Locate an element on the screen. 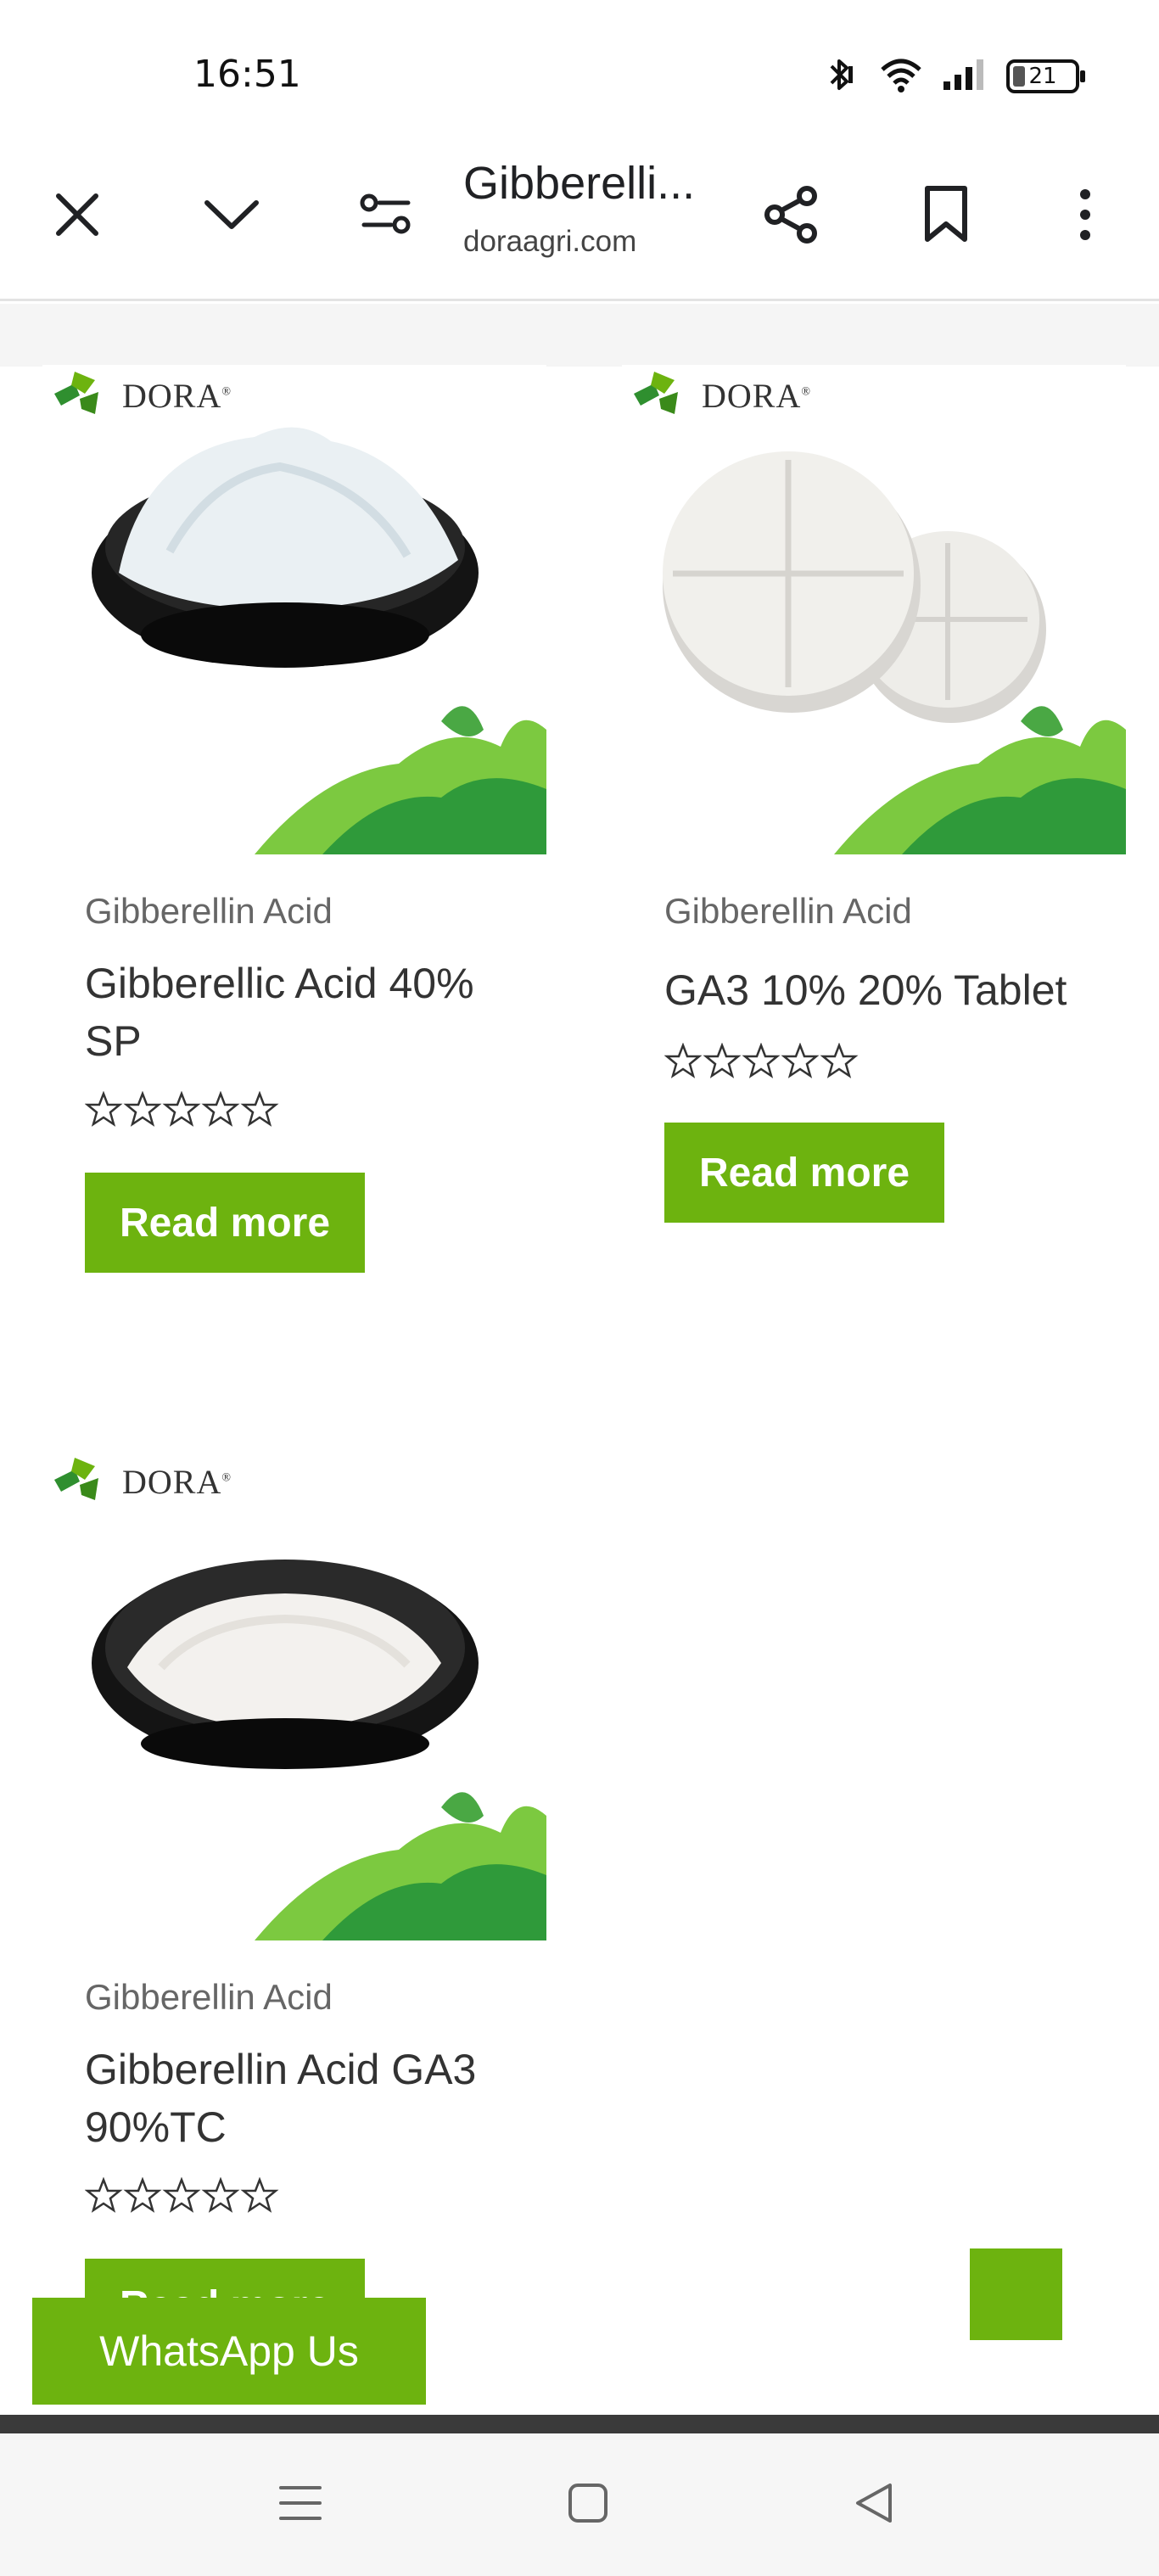 This screenshot has height=2576, width=1159. scroll-to-top-button is located at coordinates (1016, 2294).